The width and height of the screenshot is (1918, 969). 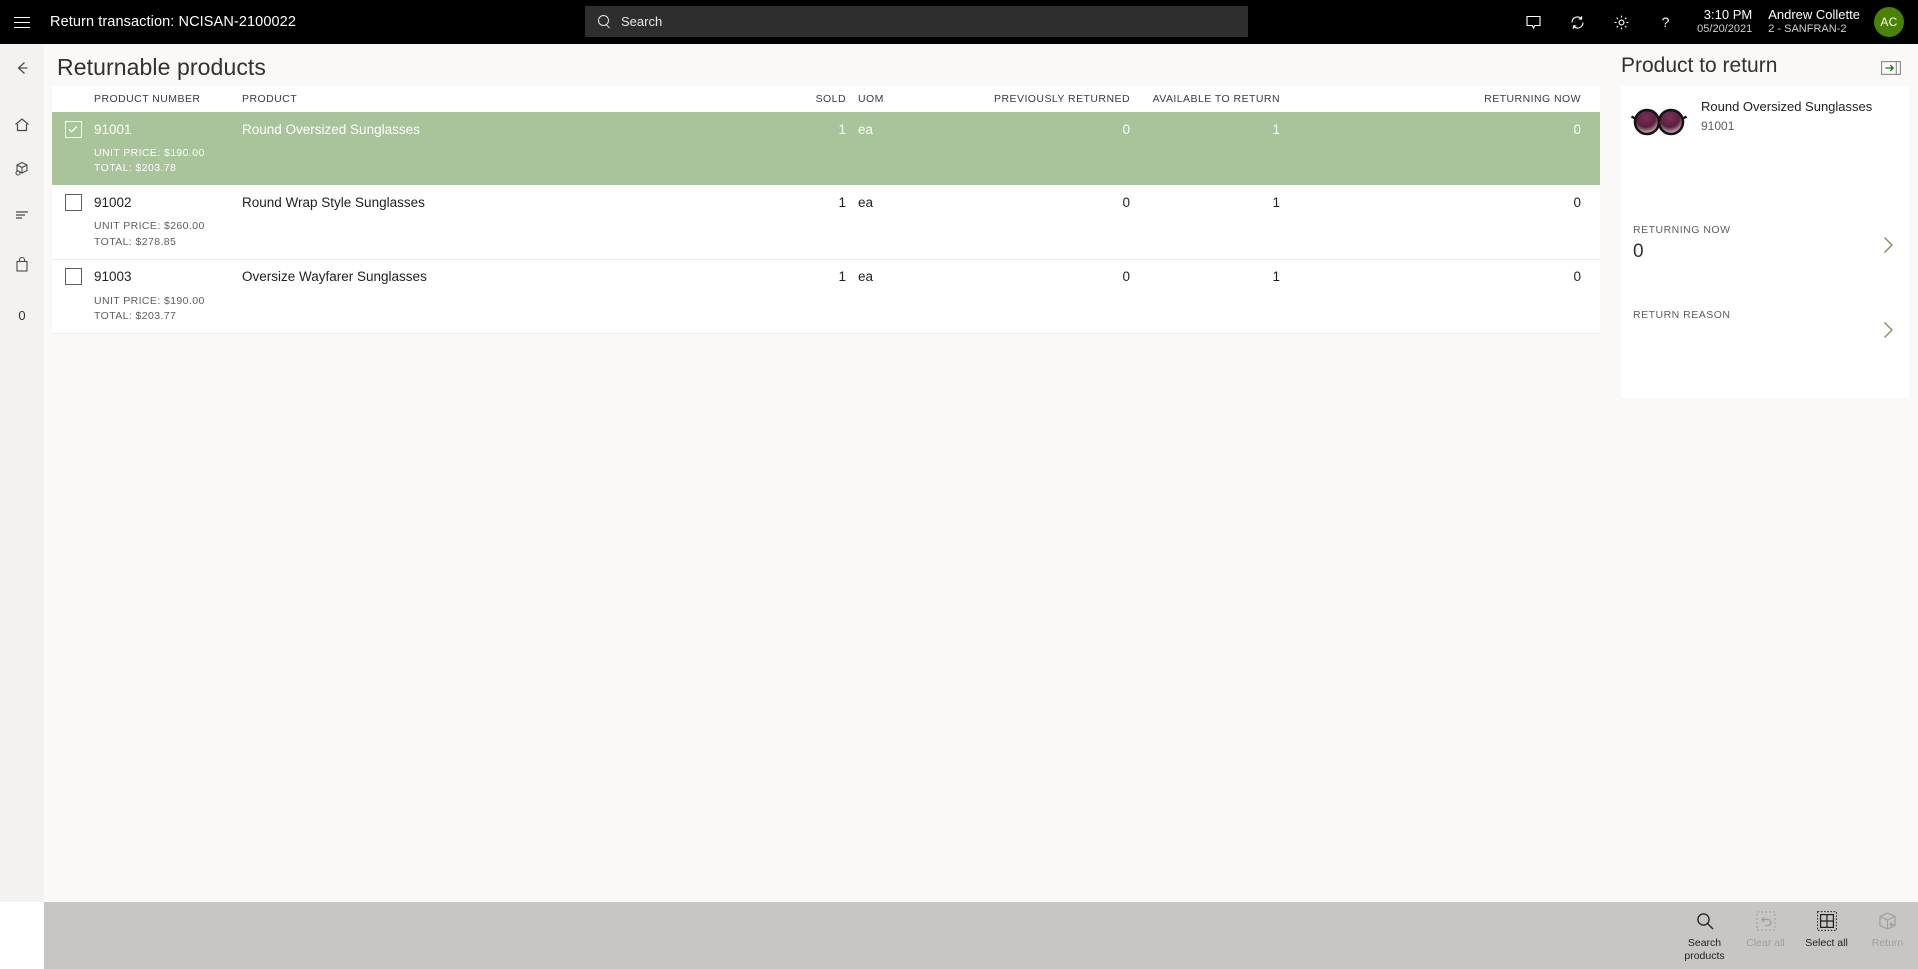 What do you see at coordinates (1826, 935) in the screenshot?
I see `select-all-button: Select all` at bounding box center [1826, 935].